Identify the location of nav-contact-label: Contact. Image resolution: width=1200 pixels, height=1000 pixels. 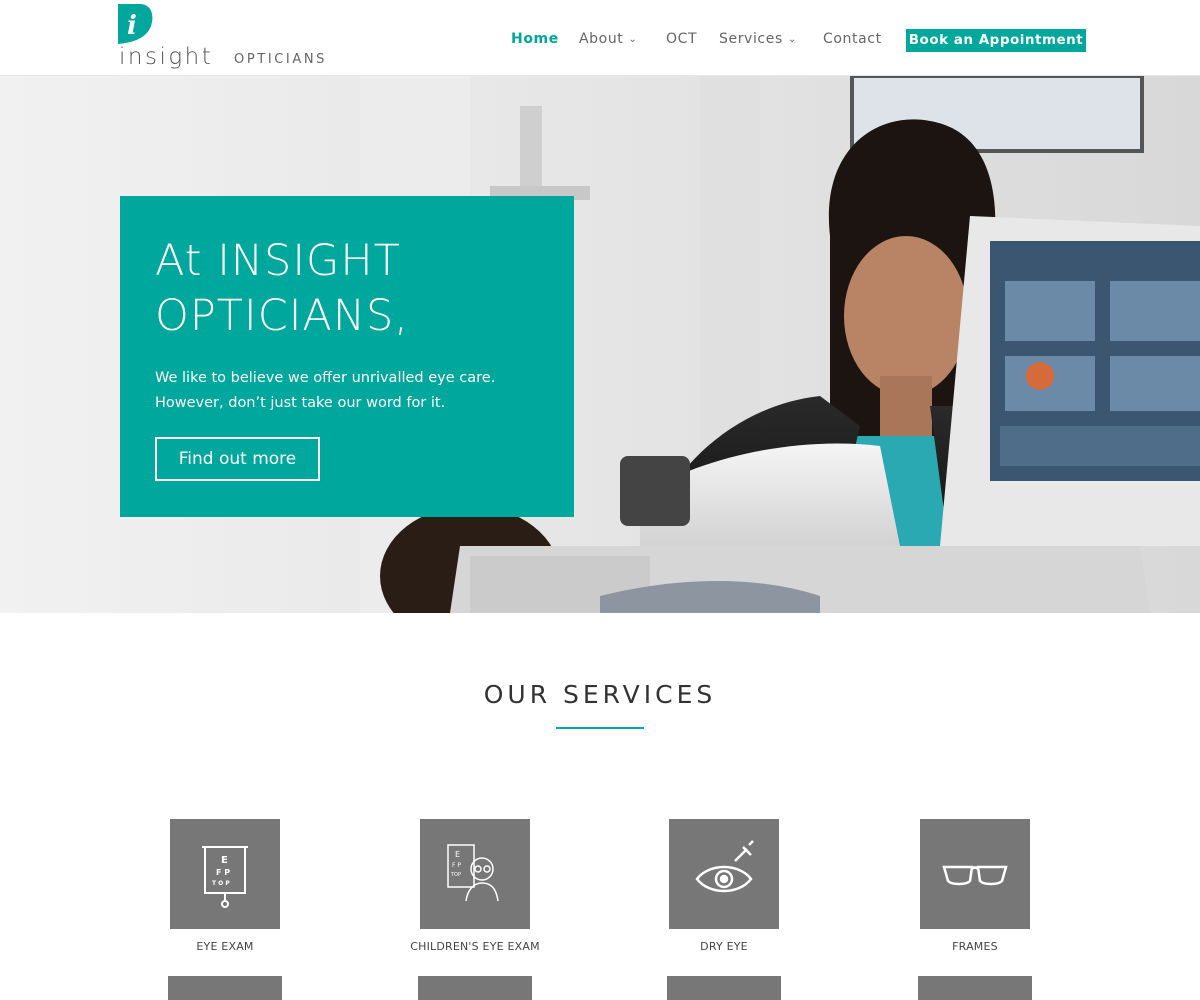
(852, 39).